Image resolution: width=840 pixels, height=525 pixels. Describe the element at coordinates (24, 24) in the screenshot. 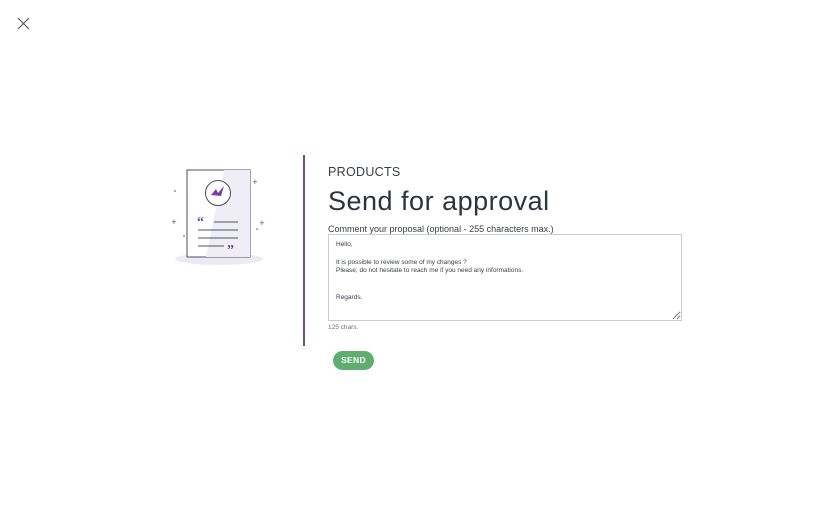

I see `close-icon` at that location.